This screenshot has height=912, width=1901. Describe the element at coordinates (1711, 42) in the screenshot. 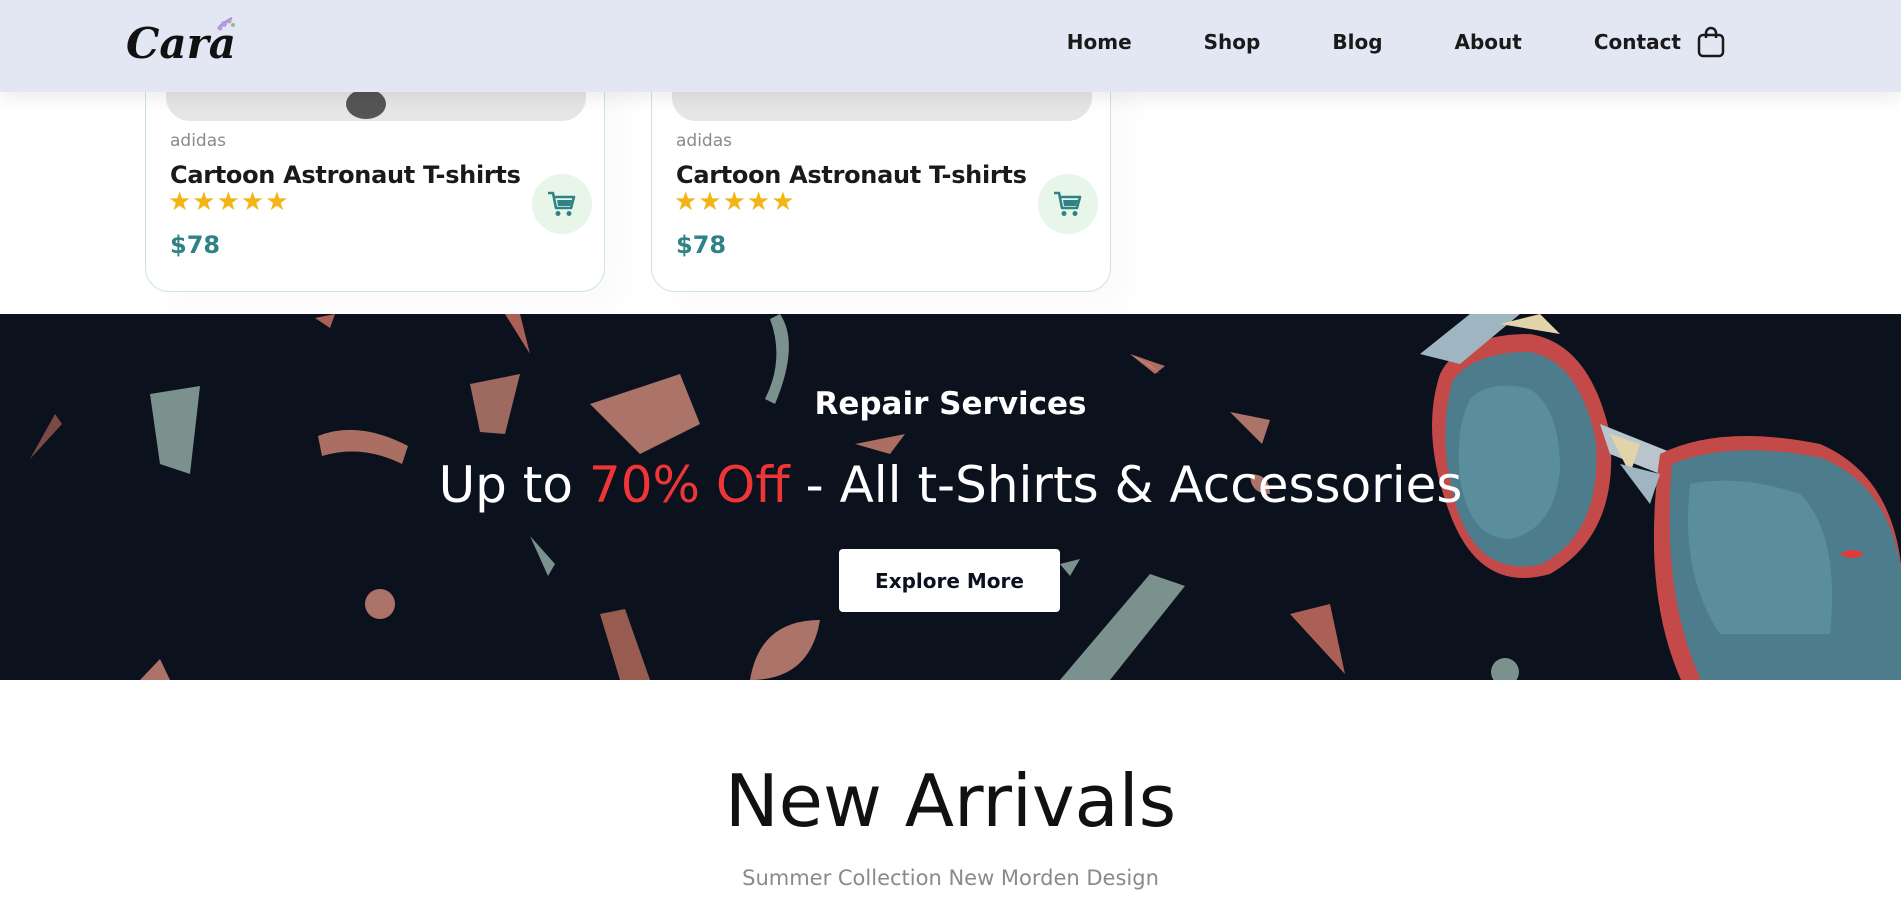

I see `shopping-bag-icon` at that location.